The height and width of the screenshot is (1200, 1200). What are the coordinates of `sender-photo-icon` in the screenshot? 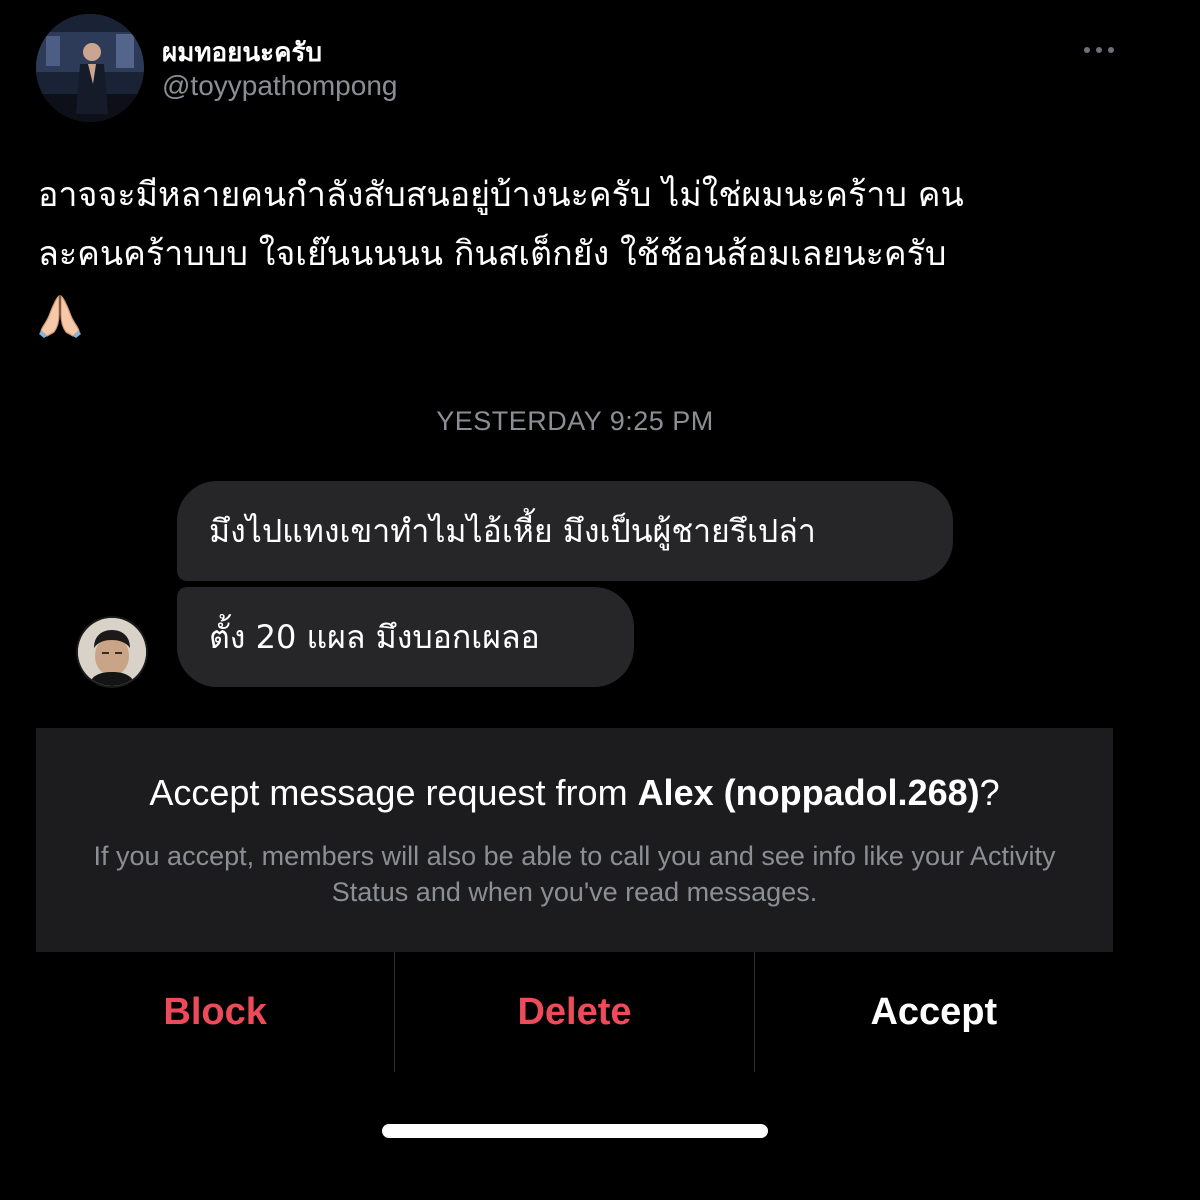 It's located at (112, 652).